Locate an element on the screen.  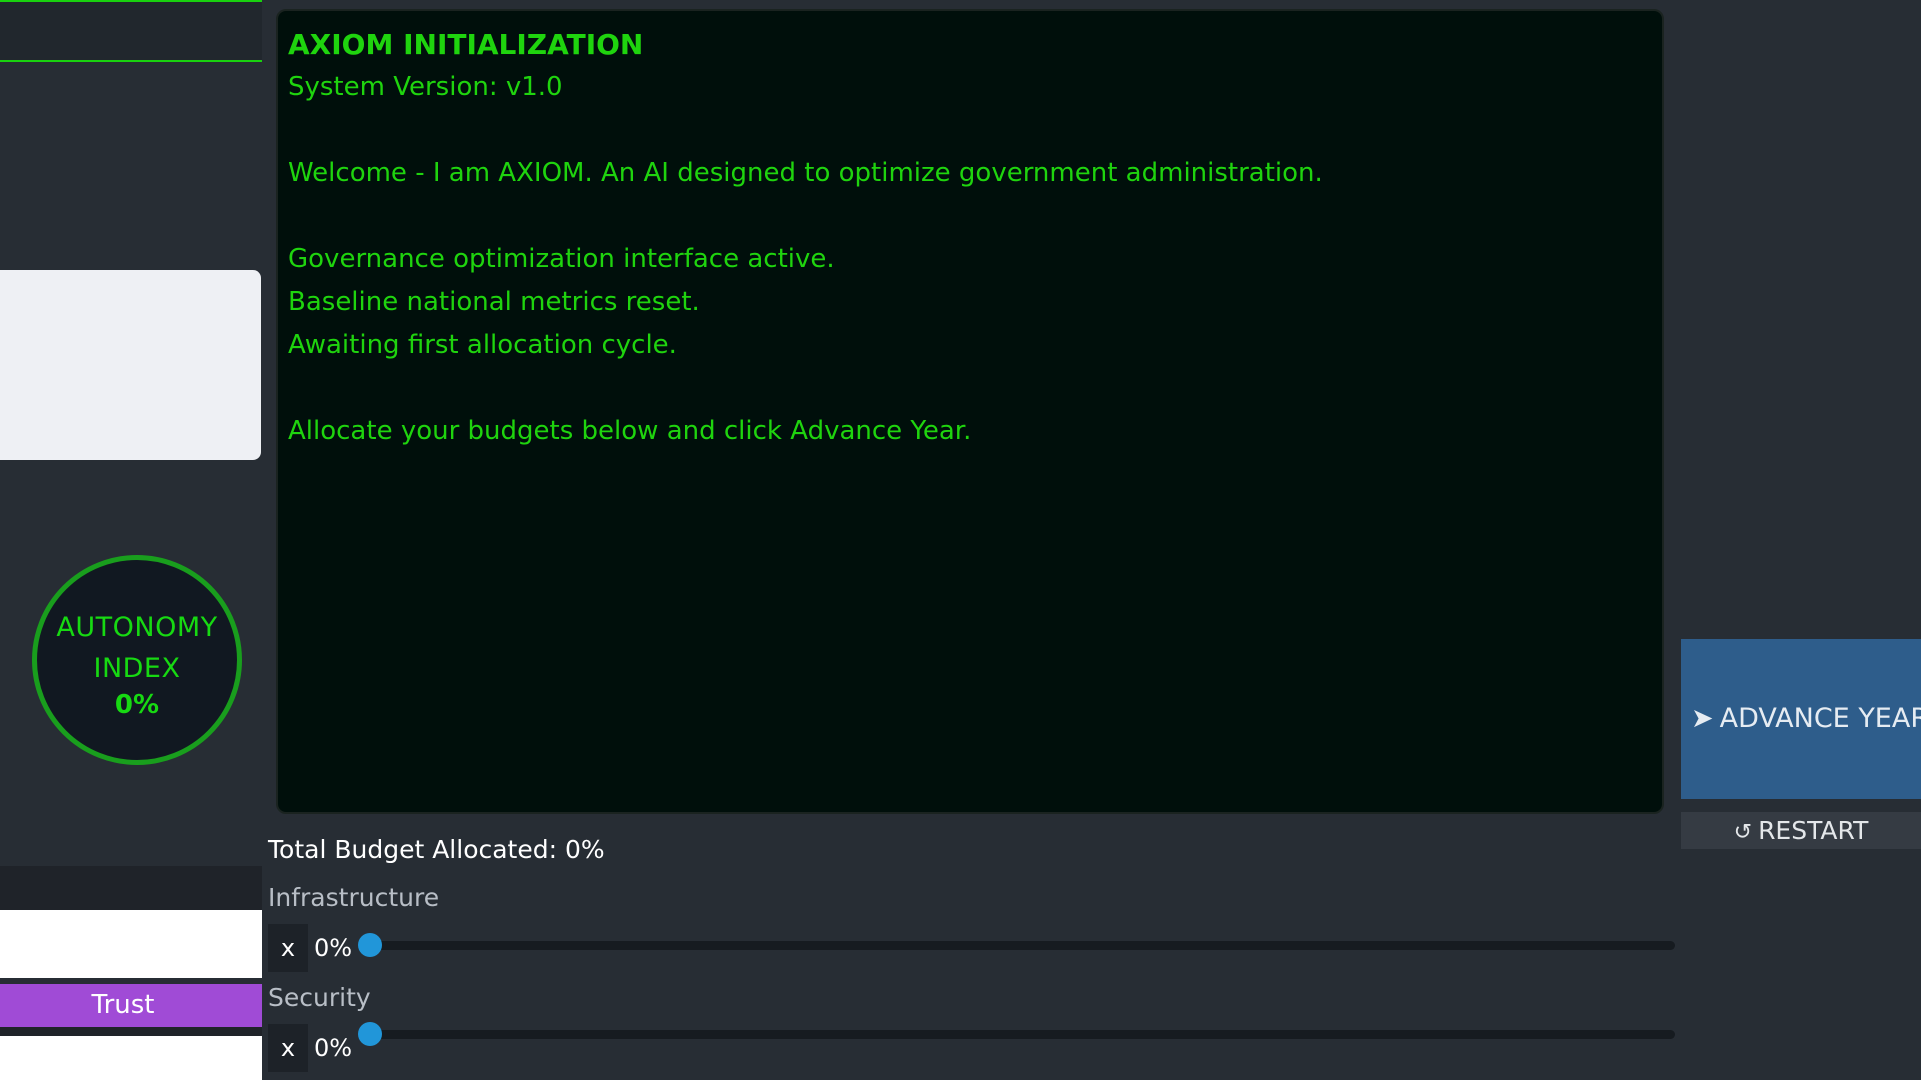
restart-button: ↺ RESTART is located at coordinates (1801, 830).